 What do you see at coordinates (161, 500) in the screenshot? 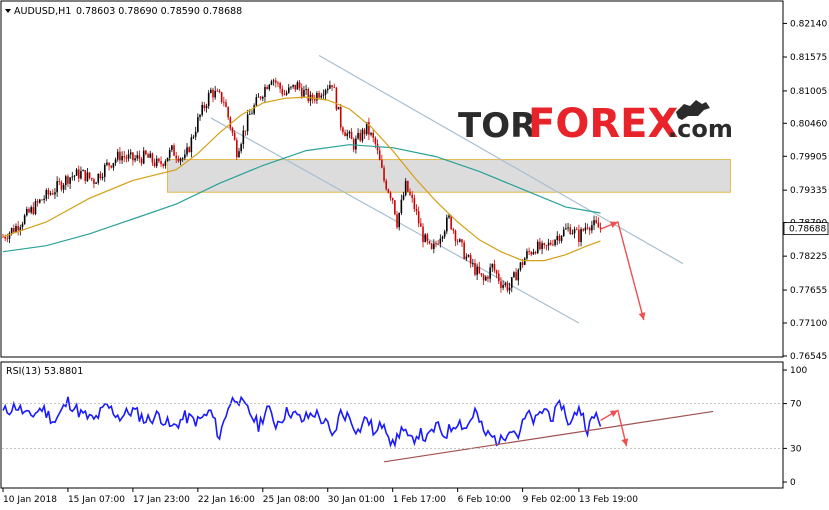
I see `time-tick-label: 17 Jan 23:00` at bounding box center [161, 500].